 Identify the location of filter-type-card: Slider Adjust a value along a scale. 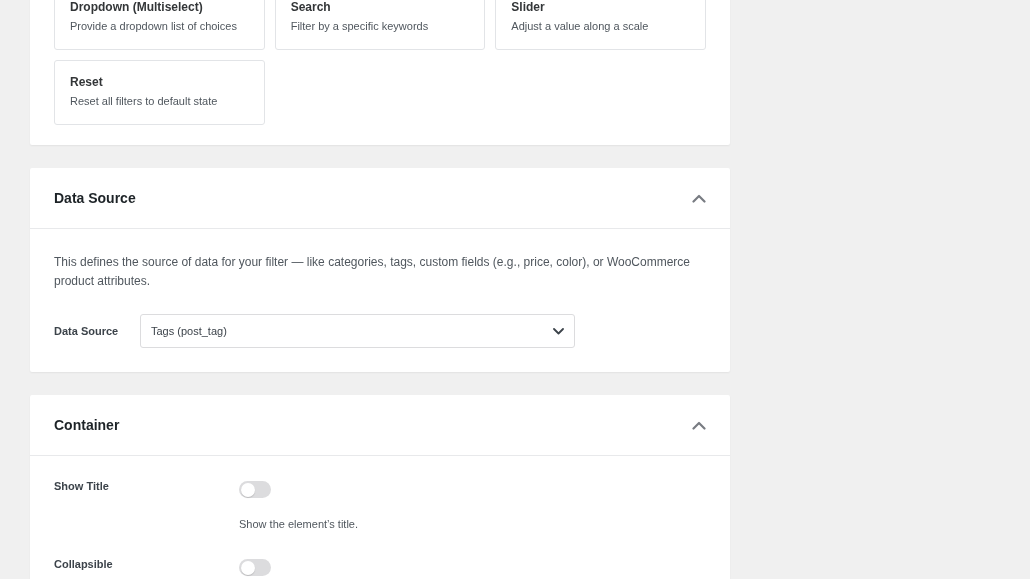
(600, 25).